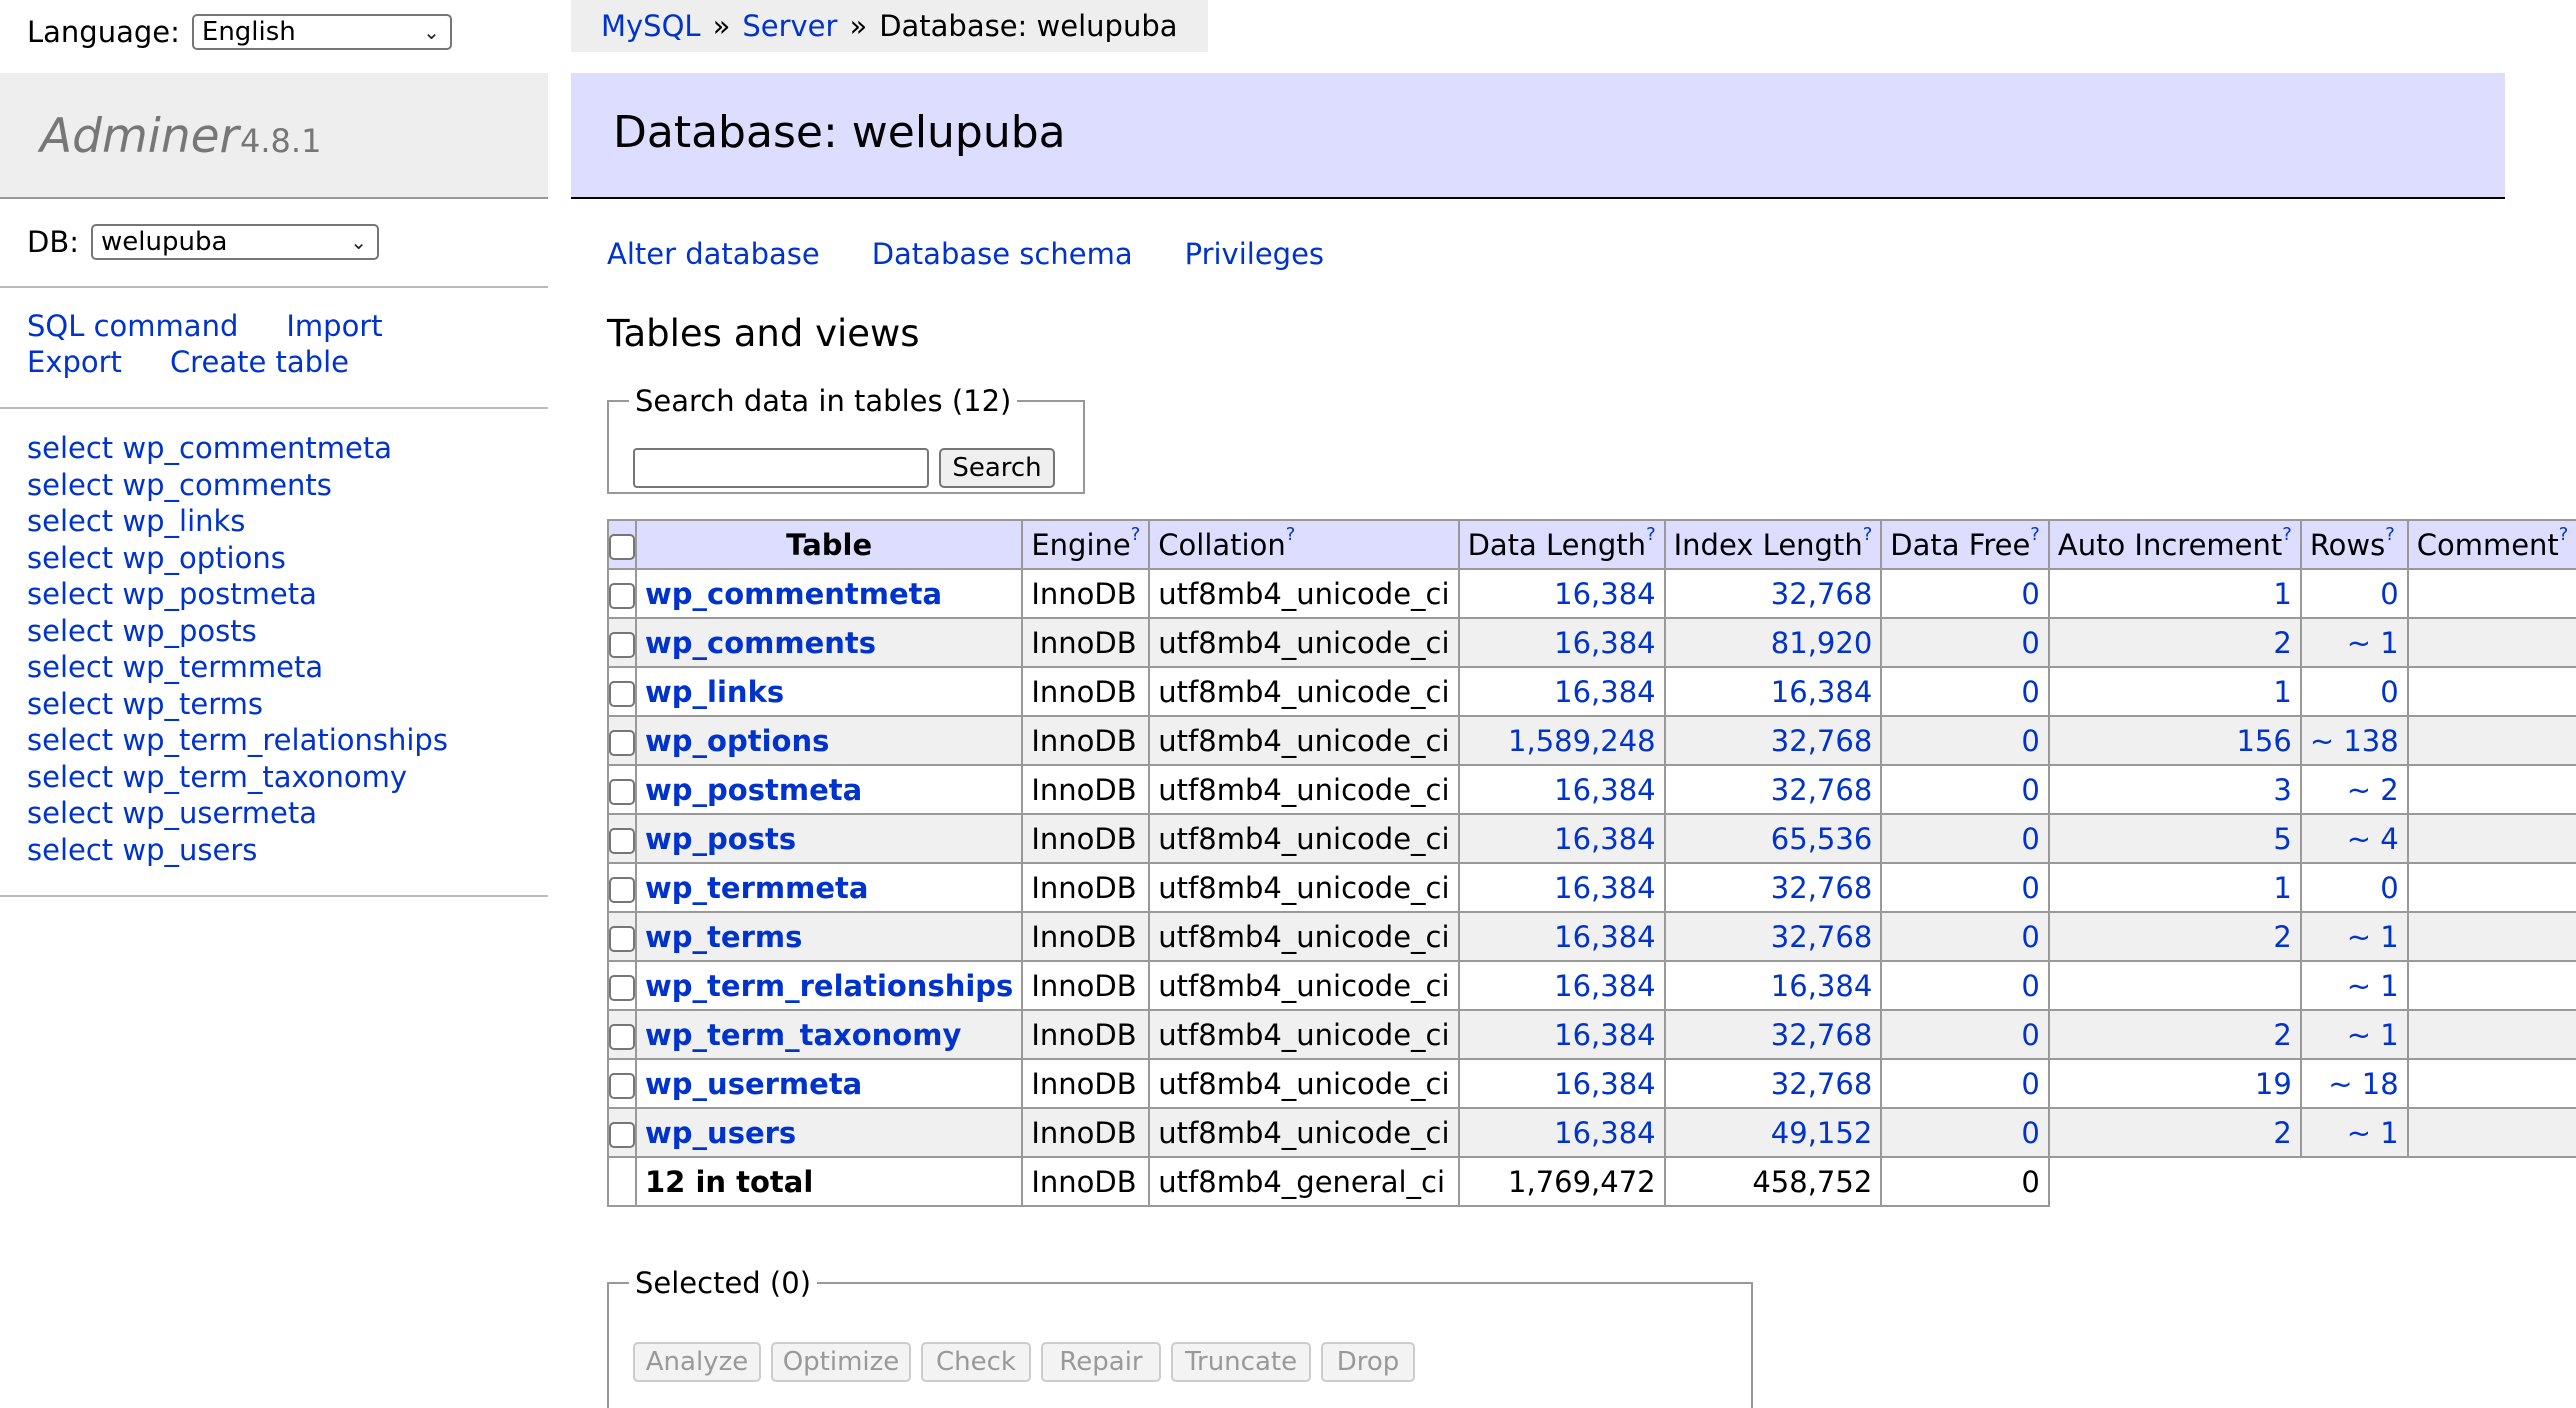  Describe the element at coordinates (142, 850) in the screenshot. I see `sidebar-table-link: select wp_users` at that location.